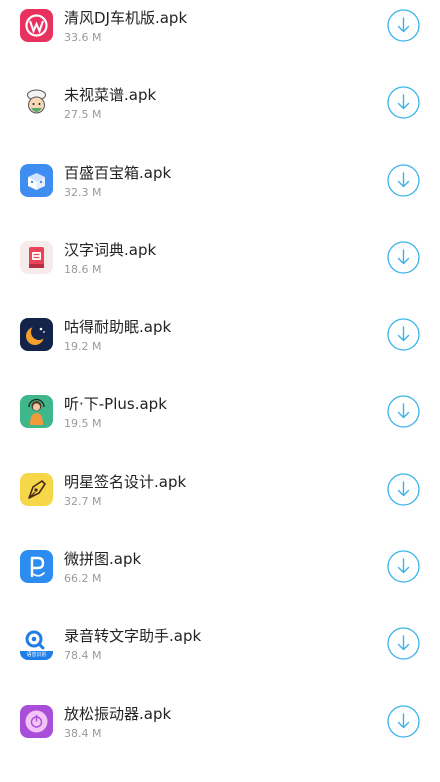 The height and width of the screenshot is (782, 440). Describe the element at coordinates (220, 642) in the screenshot. I see `list-item: 语音识别 录音转文字助手.apk 78.4 M` at that location.